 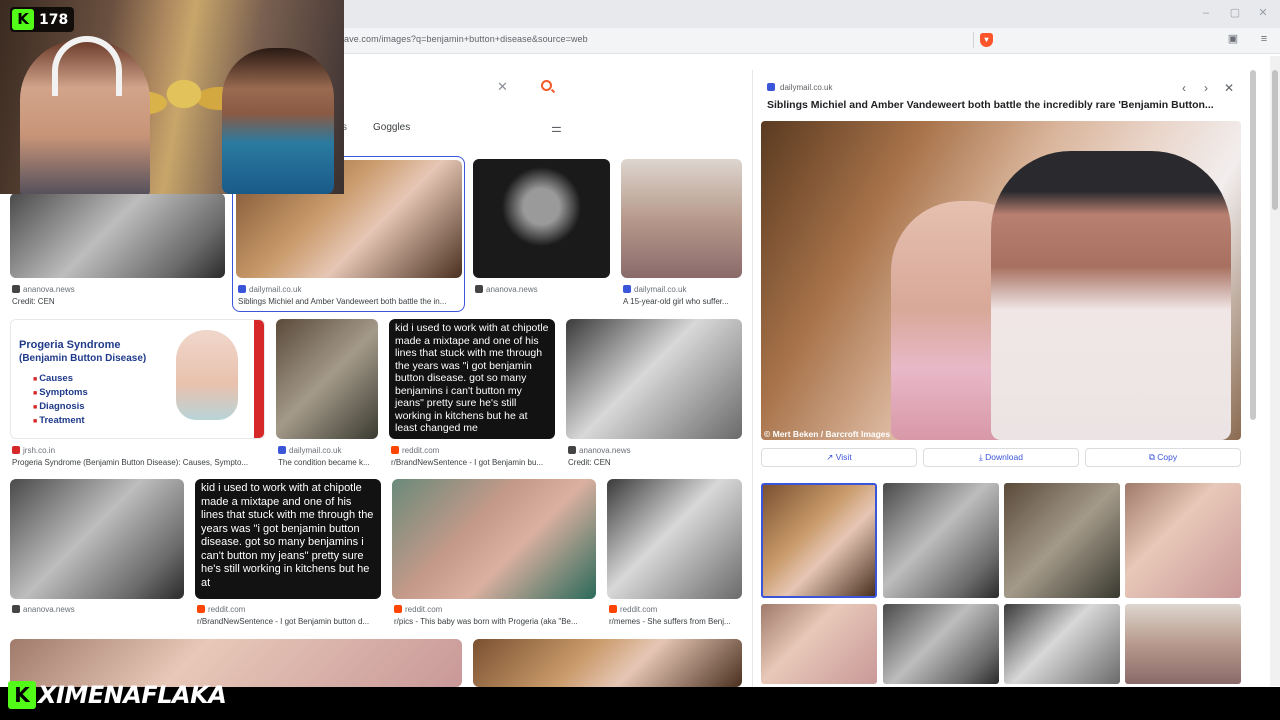 I want to click on viewer-count-badge: K 178, so click(x=42, y=19).